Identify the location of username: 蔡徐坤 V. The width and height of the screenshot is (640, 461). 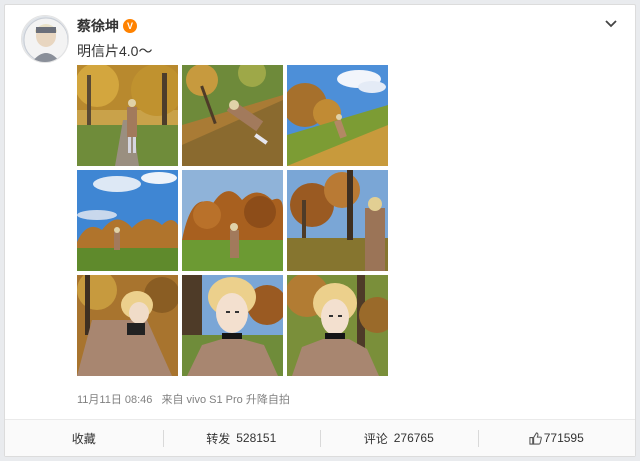
(107, 26).